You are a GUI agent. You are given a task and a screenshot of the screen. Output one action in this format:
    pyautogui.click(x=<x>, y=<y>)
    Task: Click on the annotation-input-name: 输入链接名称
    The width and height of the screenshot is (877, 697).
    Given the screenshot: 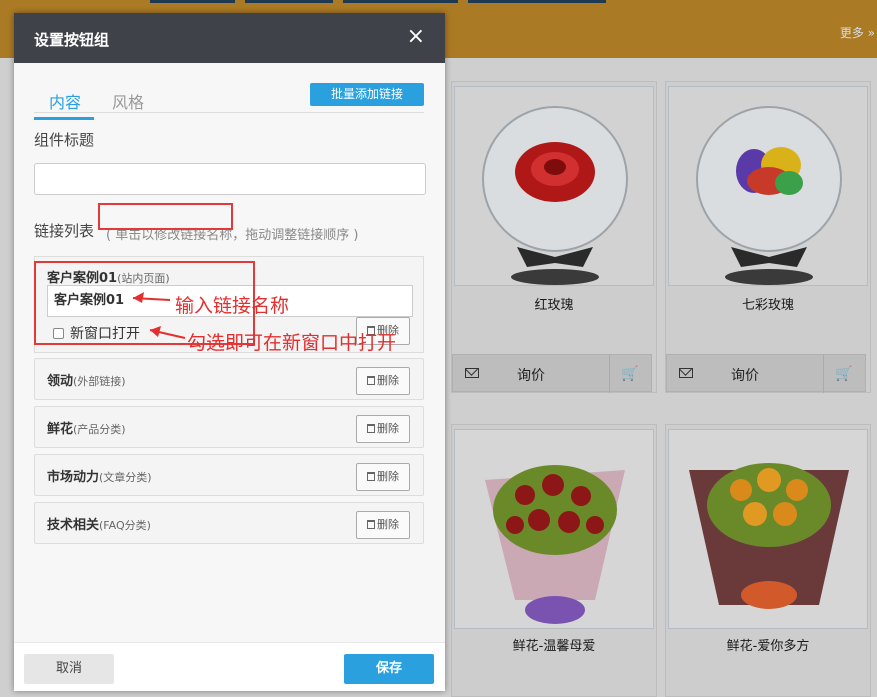 What is the action you would take?
    pyautogui.click(x=232, y=306)
    